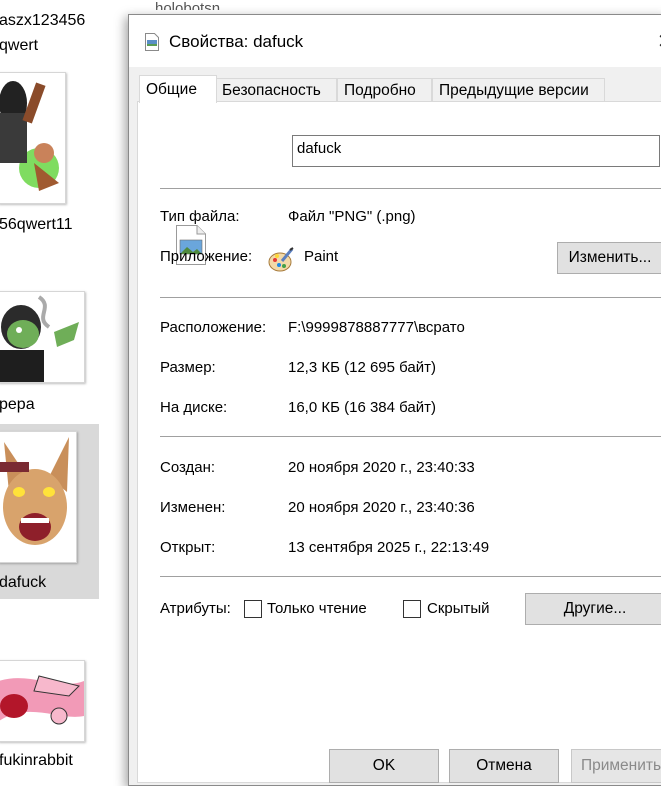 This screenshot has width=661, height=786. Describe the element at coordinates (42, 21) in the screenshot. I see `file-label-aszx123456: aszx123456` at that location.